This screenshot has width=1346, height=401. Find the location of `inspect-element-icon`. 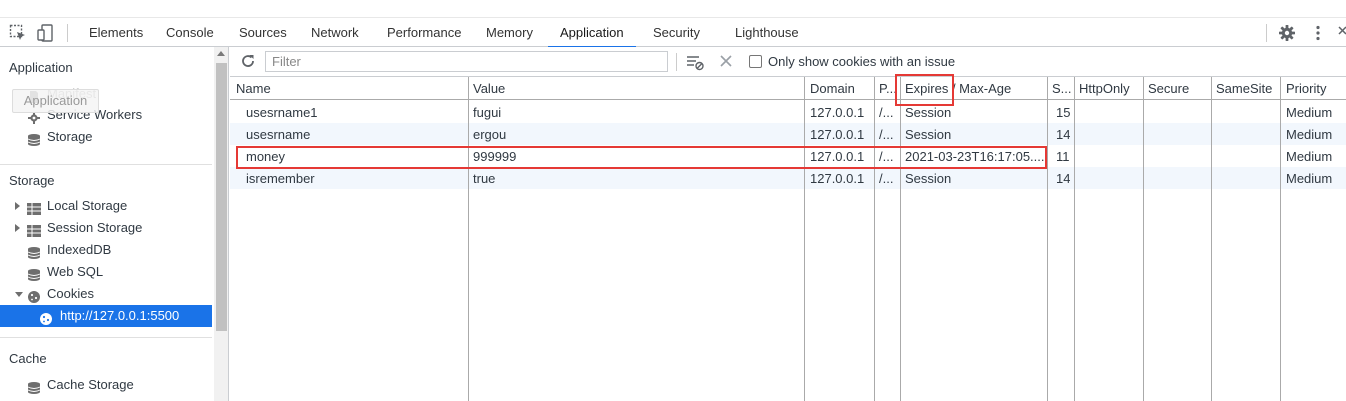

inspect-element-icon is located at coordinates (18, 33).